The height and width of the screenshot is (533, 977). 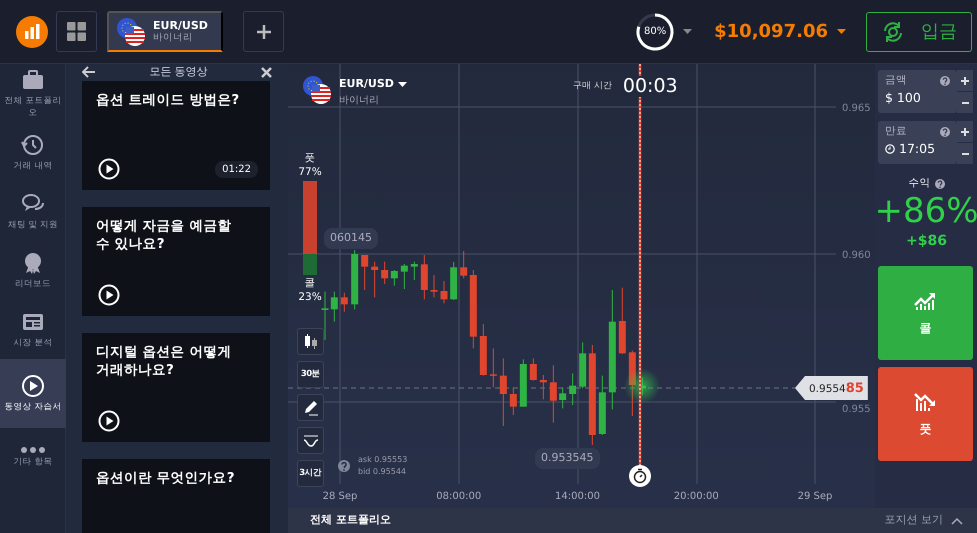 What do you see at coordinates (925, 413) in the screenshot?
I see `put-button: 풋` at bounding box center [925, 413].